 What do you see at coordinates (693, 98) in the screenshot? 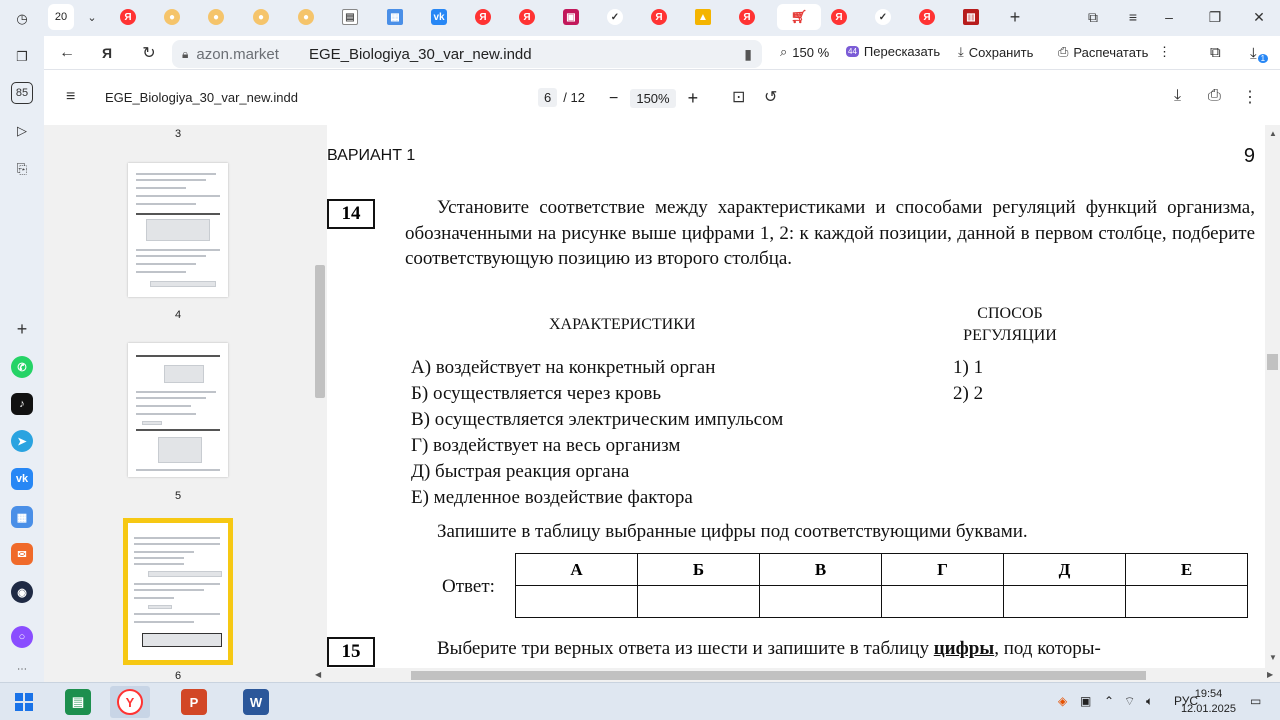
I see `zoom-in-icon: +` at bounding box center [693, 98].